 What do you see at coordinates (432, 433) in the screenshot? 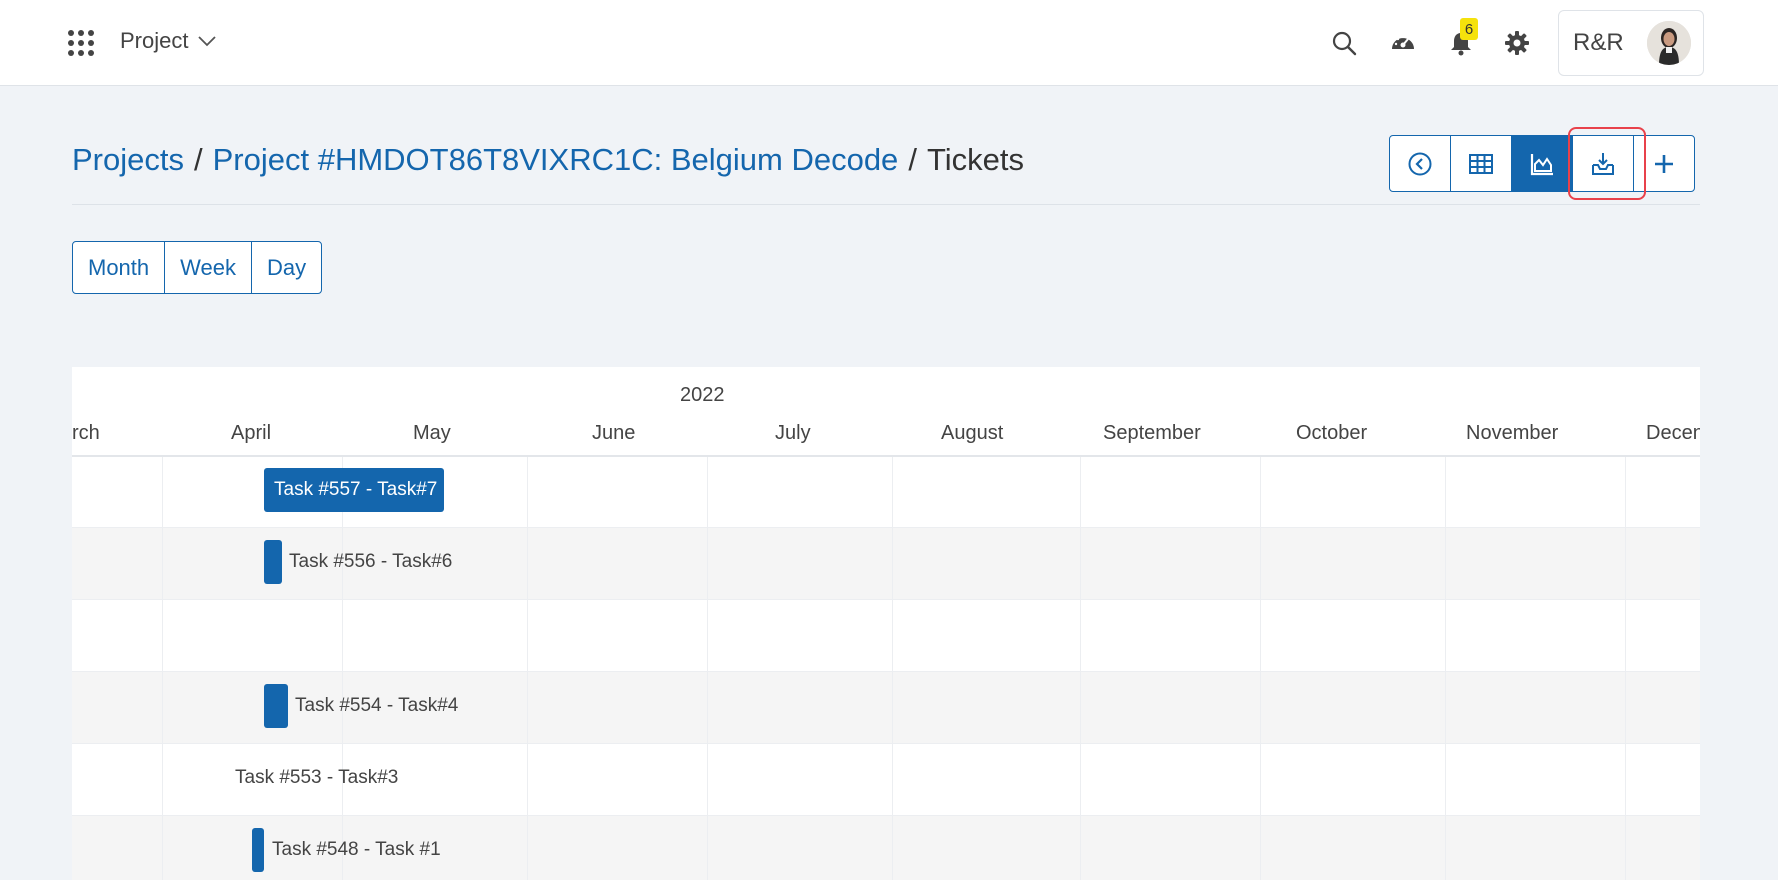
I see `month-label: May` at bounding box center [432, 433].